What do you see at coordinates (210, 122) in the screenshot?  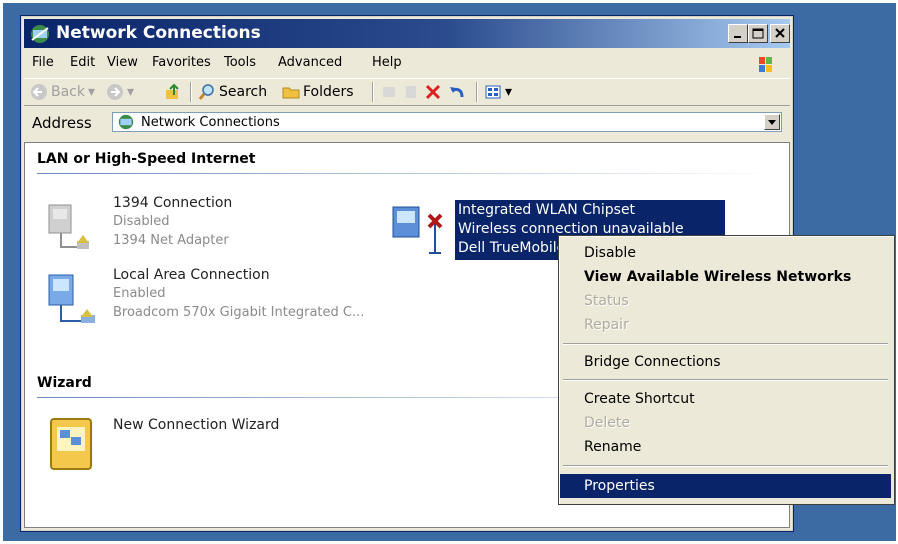 I see `address-value: Network Connections` at bounding box center [210, 122].